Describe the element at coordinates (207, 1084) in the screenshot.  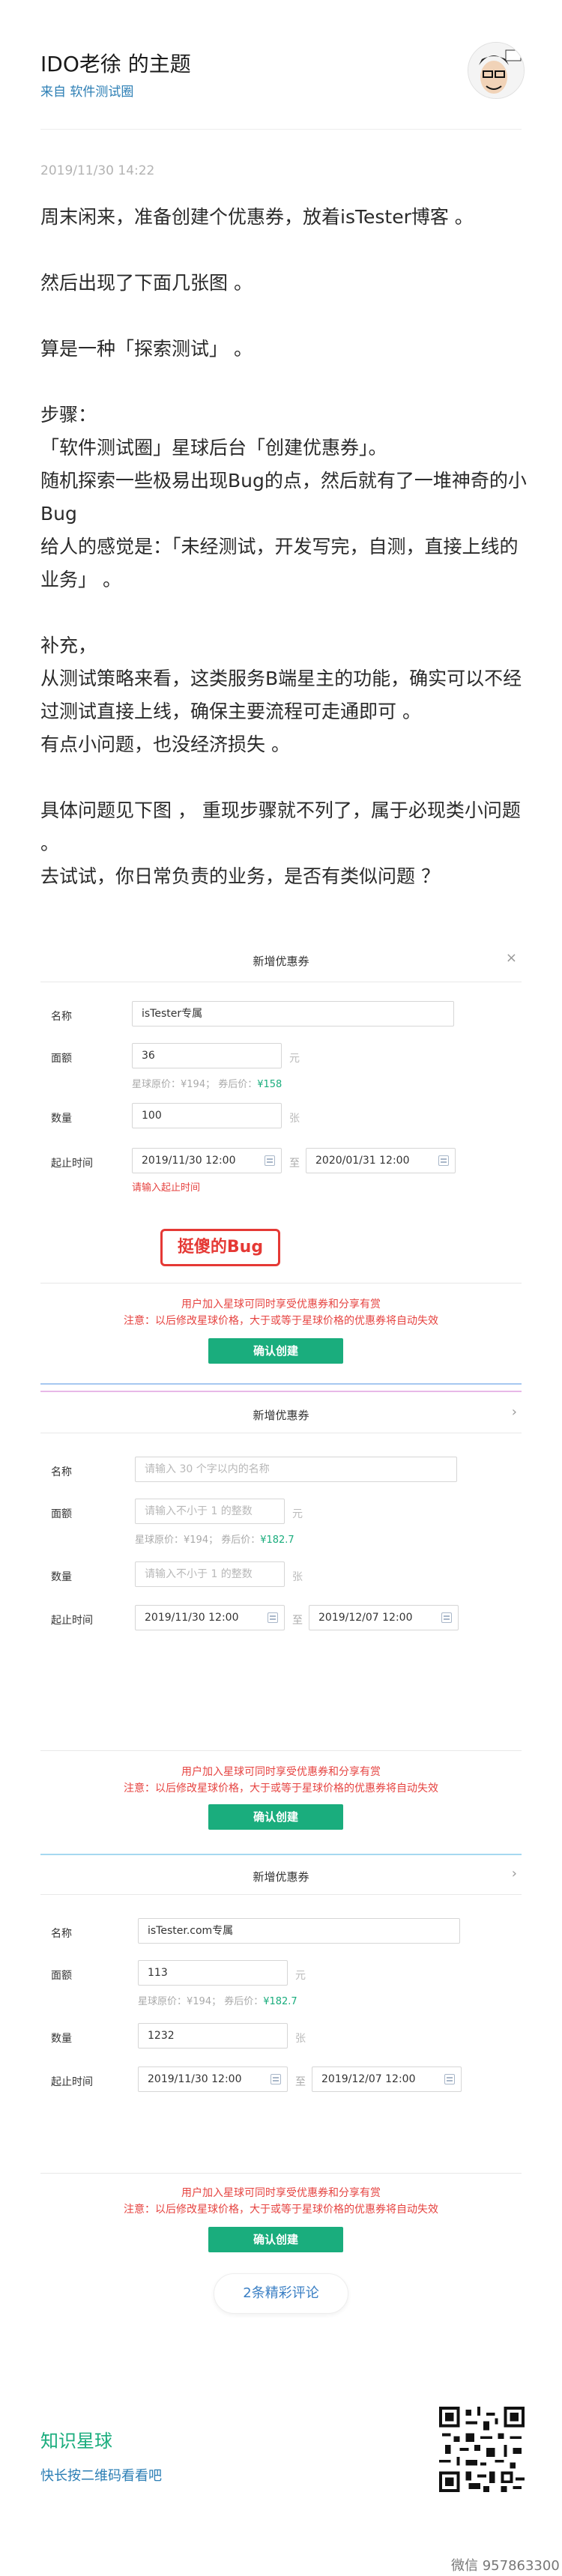
I see `price-hint: 星球原价：¥194； 券后价：¥158` at that location.